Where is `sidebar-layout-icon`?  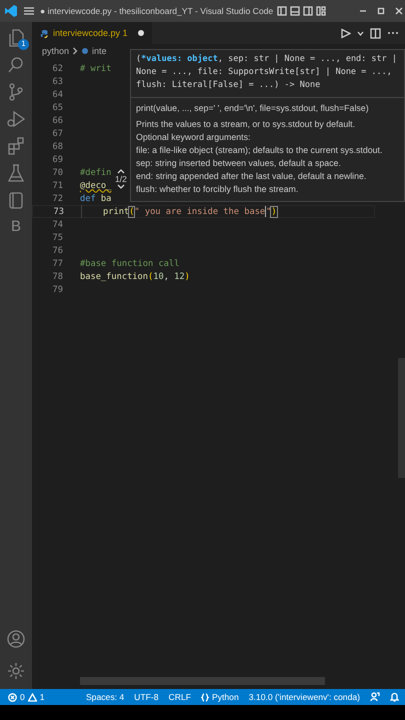 sidebar-layout-icon is located at coordinates (282, 11).